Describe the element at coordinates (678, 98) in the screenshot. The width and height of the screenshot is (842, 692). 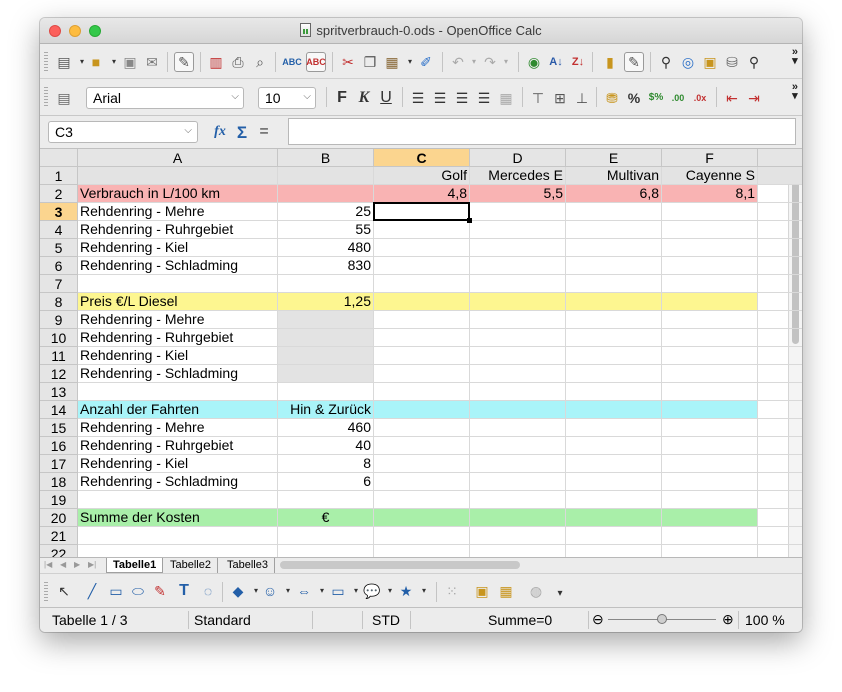
I see `add-decimal-icon: .00` at that location.